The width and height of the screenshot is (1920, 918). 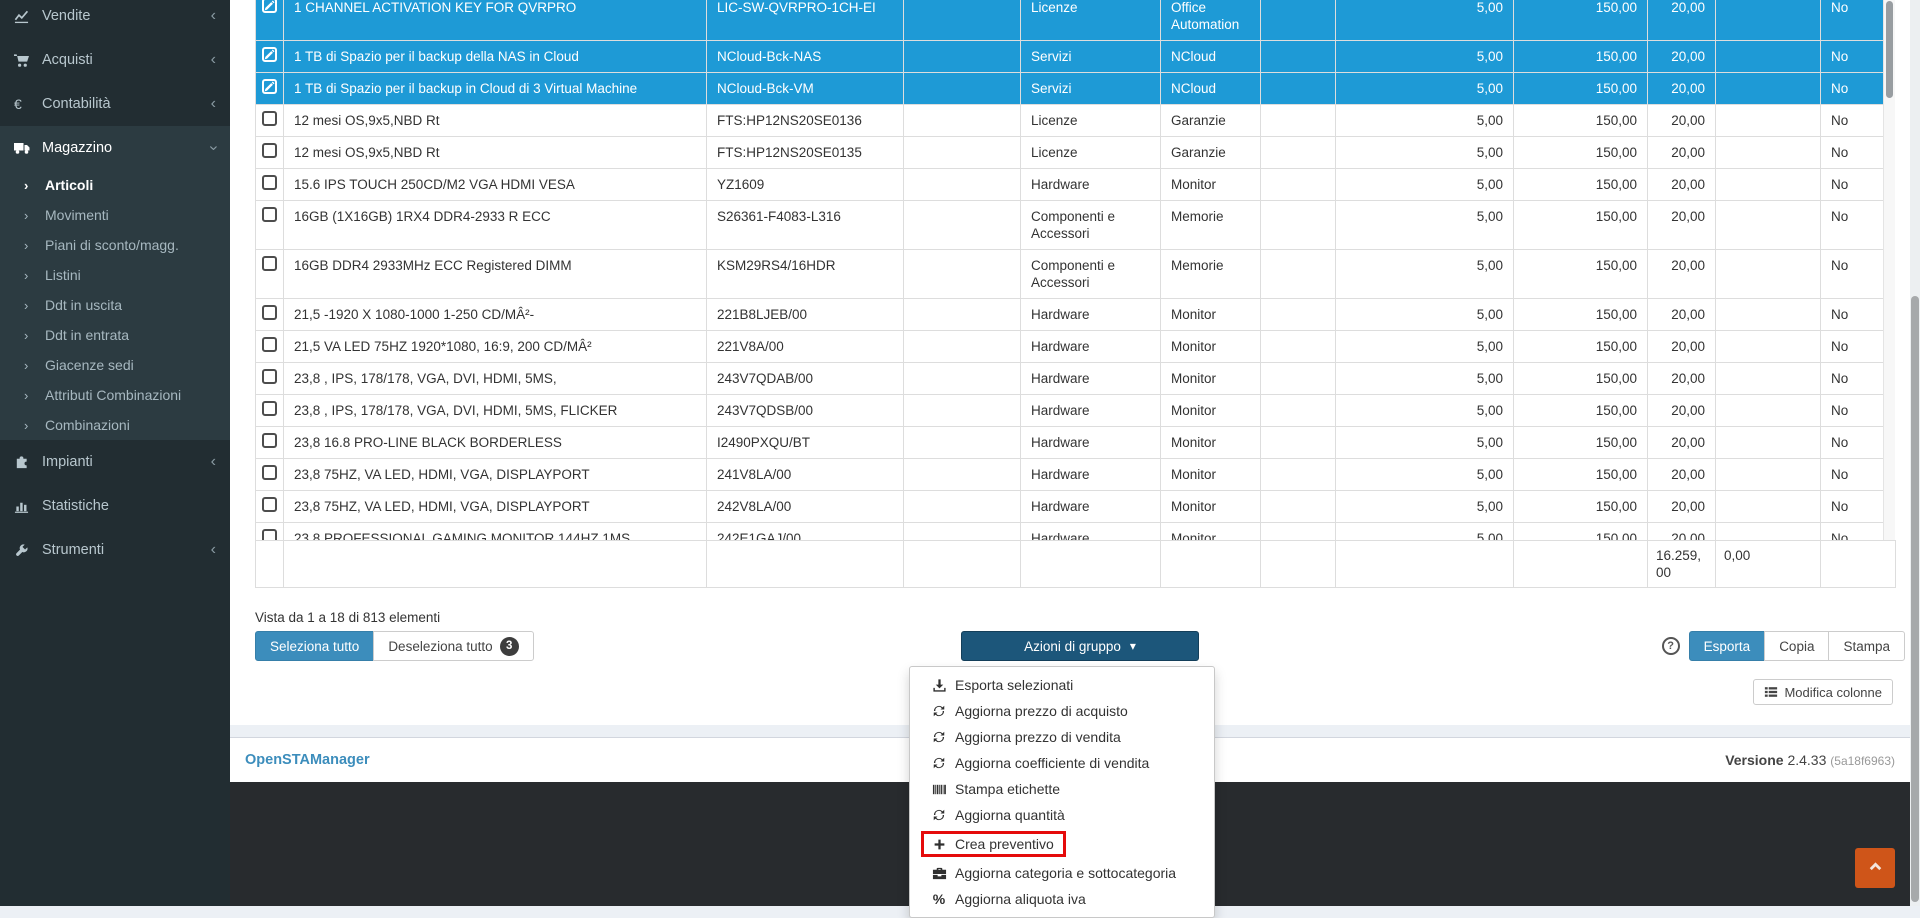 I want to click on edit-columns-button: Modifica colonne, so click(x=1823, y=692).